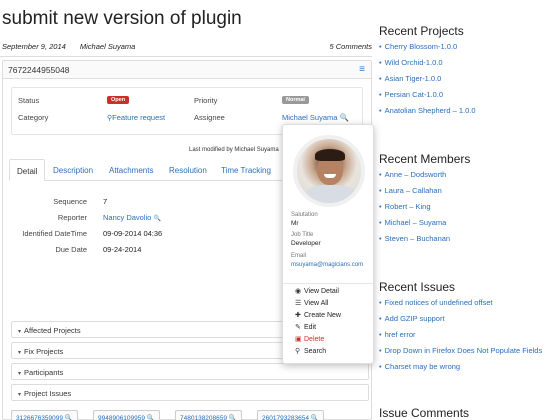  I want to click on eye-icon: ◉, so click(298, 291).